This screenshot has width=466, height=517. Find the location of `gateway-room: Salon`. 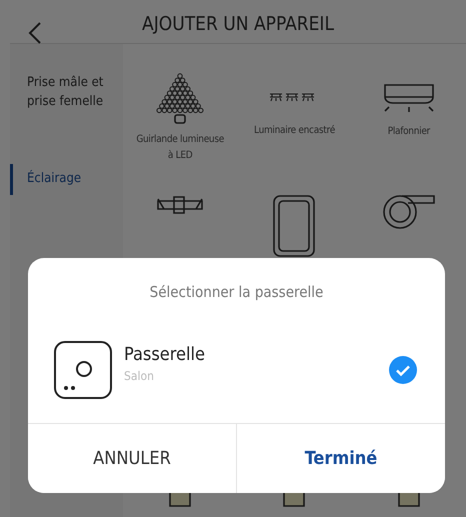

gateway-room: Salon is located at coordinates (139, 376).